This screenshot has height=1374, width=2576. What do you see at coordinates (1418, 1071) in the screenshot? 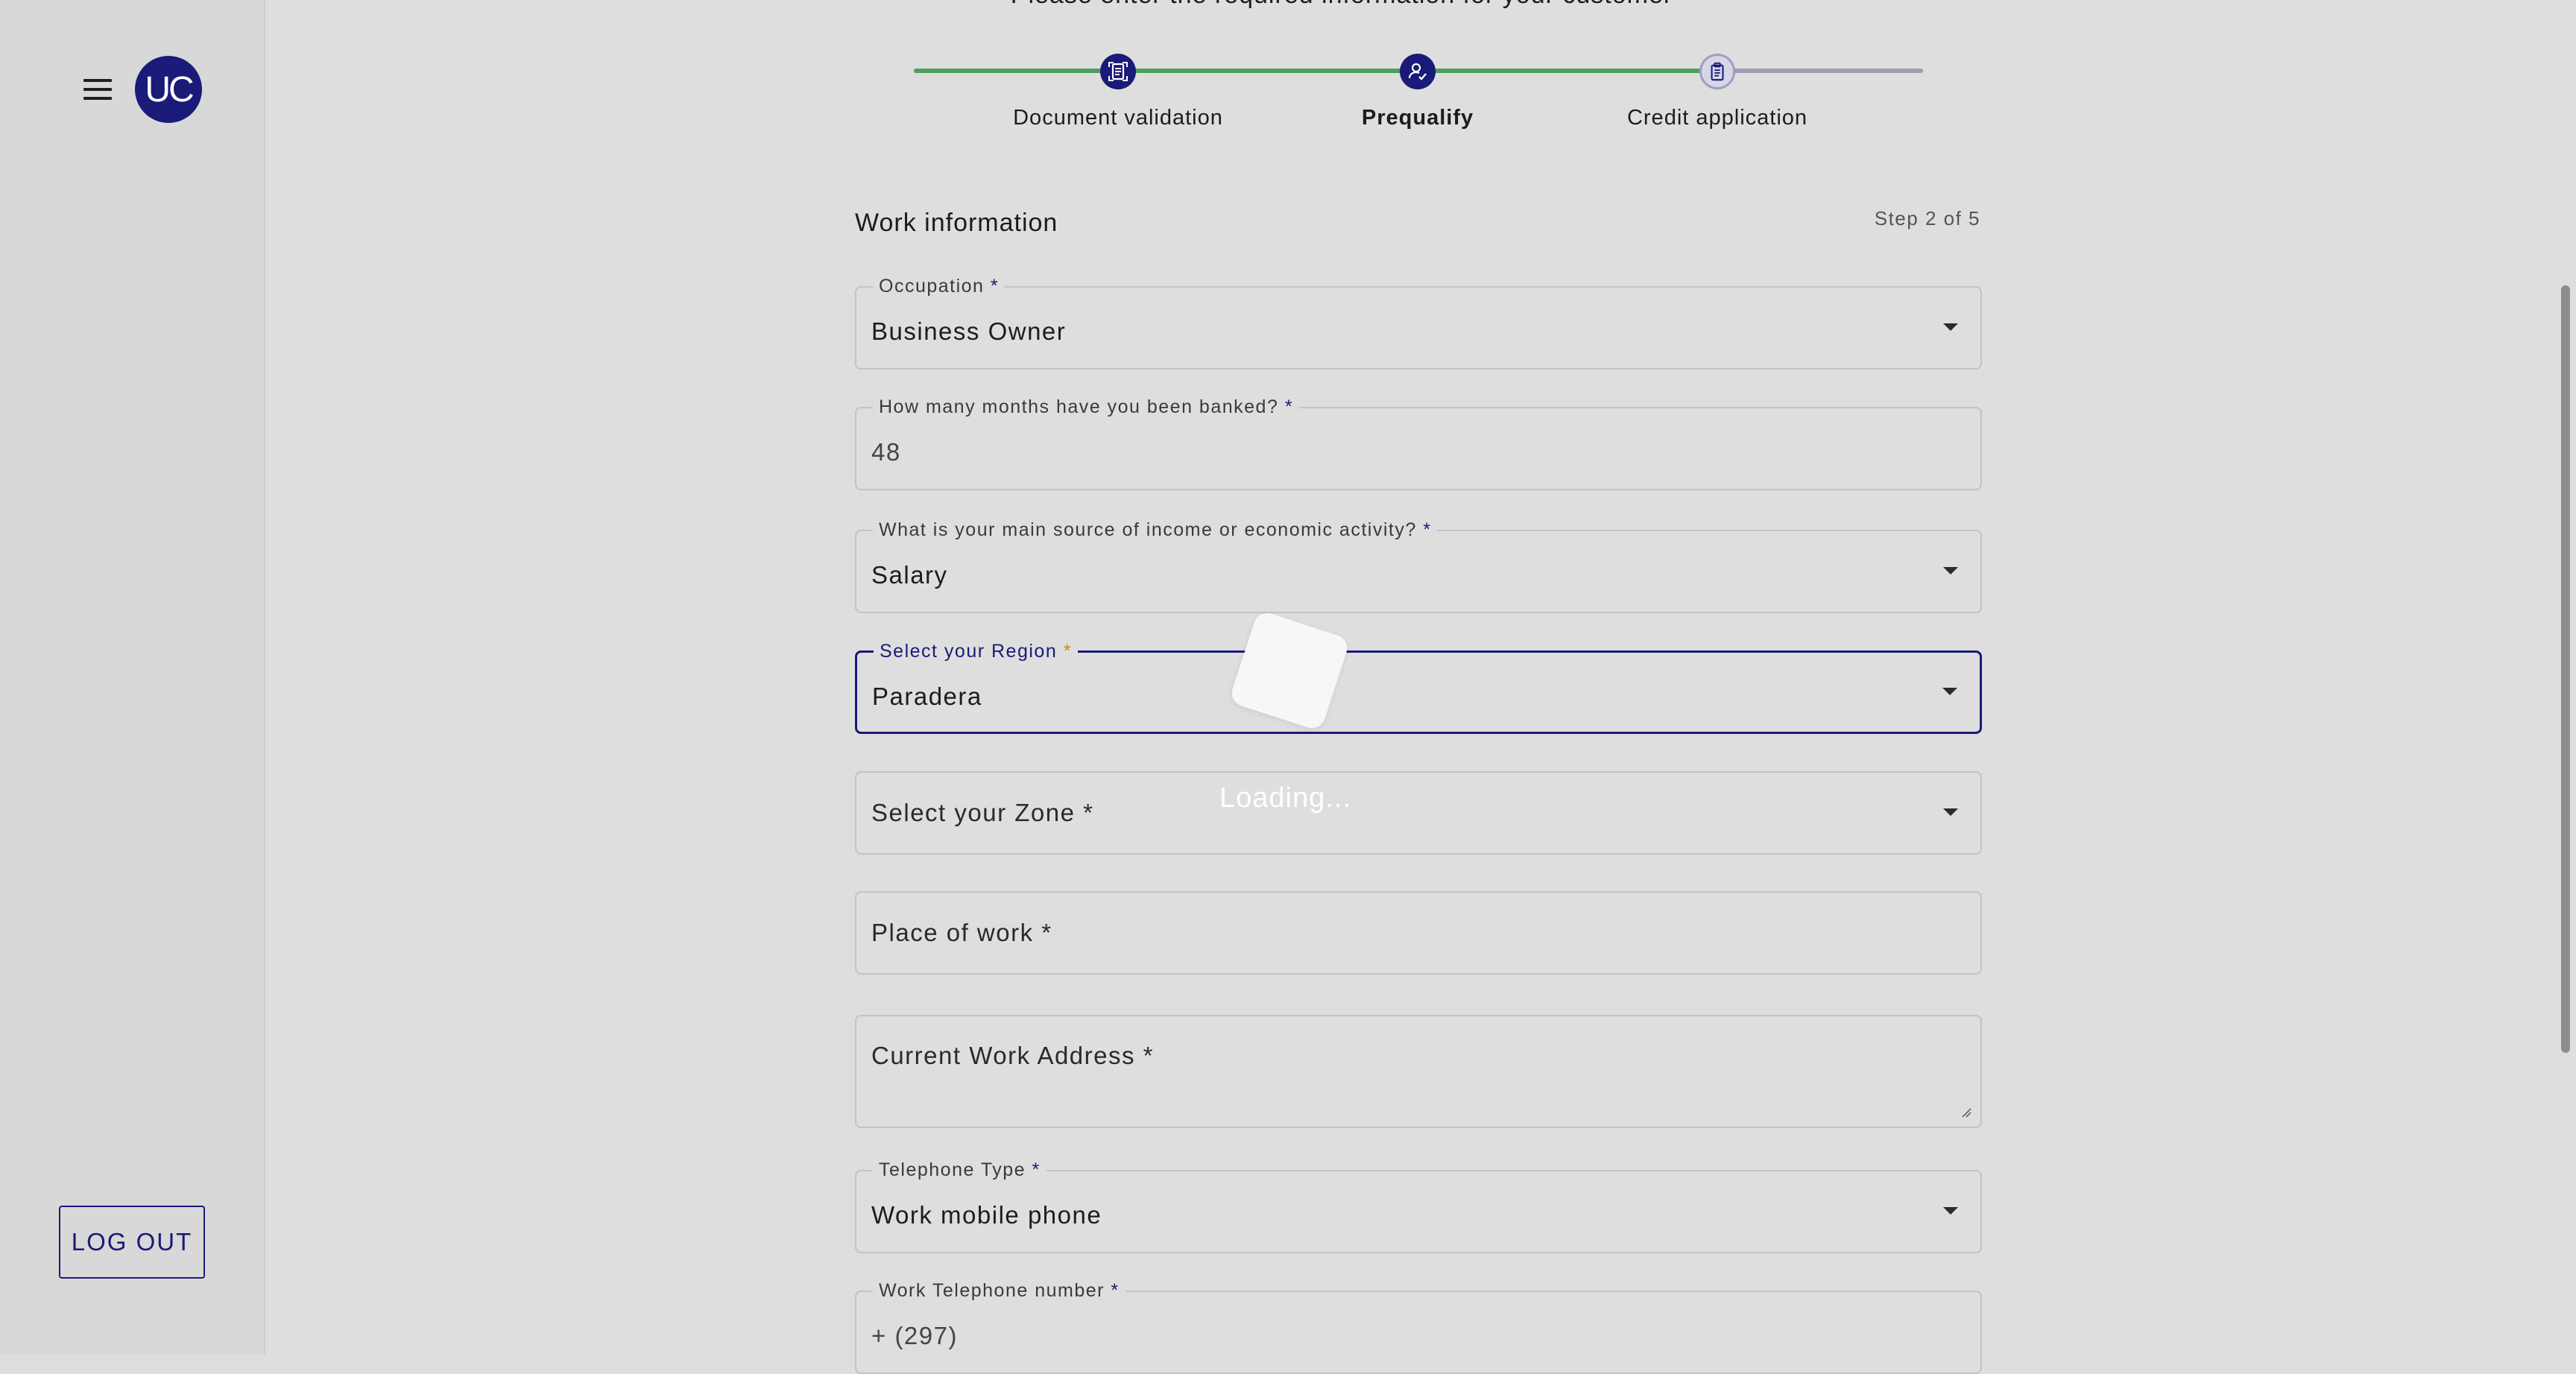
I see `work-address-textarea: Current Work Address *` at bounding box center [1418, 1071].